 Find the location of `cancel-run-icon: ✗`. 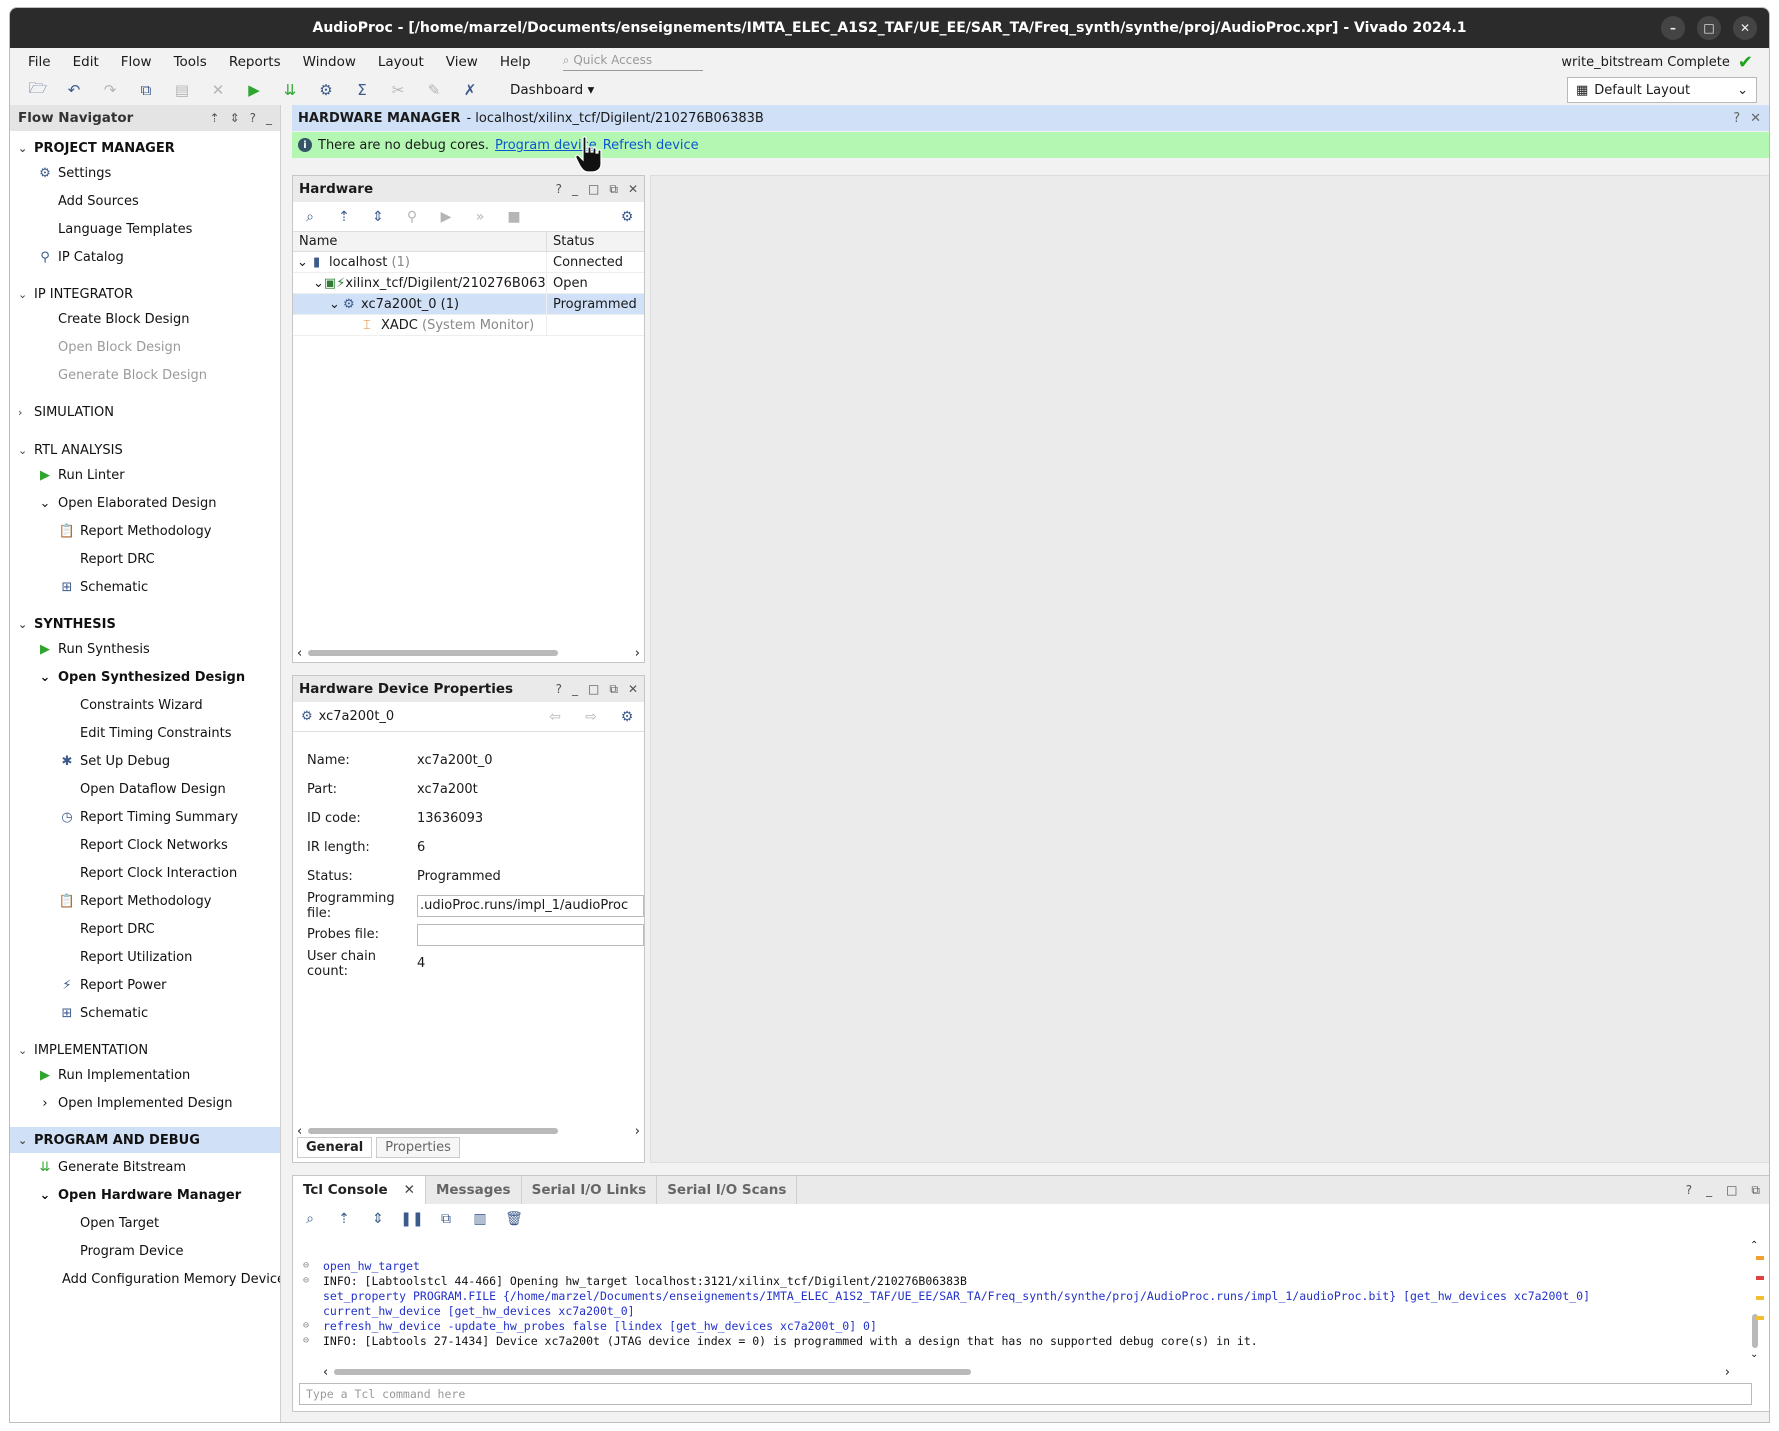

cancel-run-icon: ✗ is located at coordinates (470, 90).